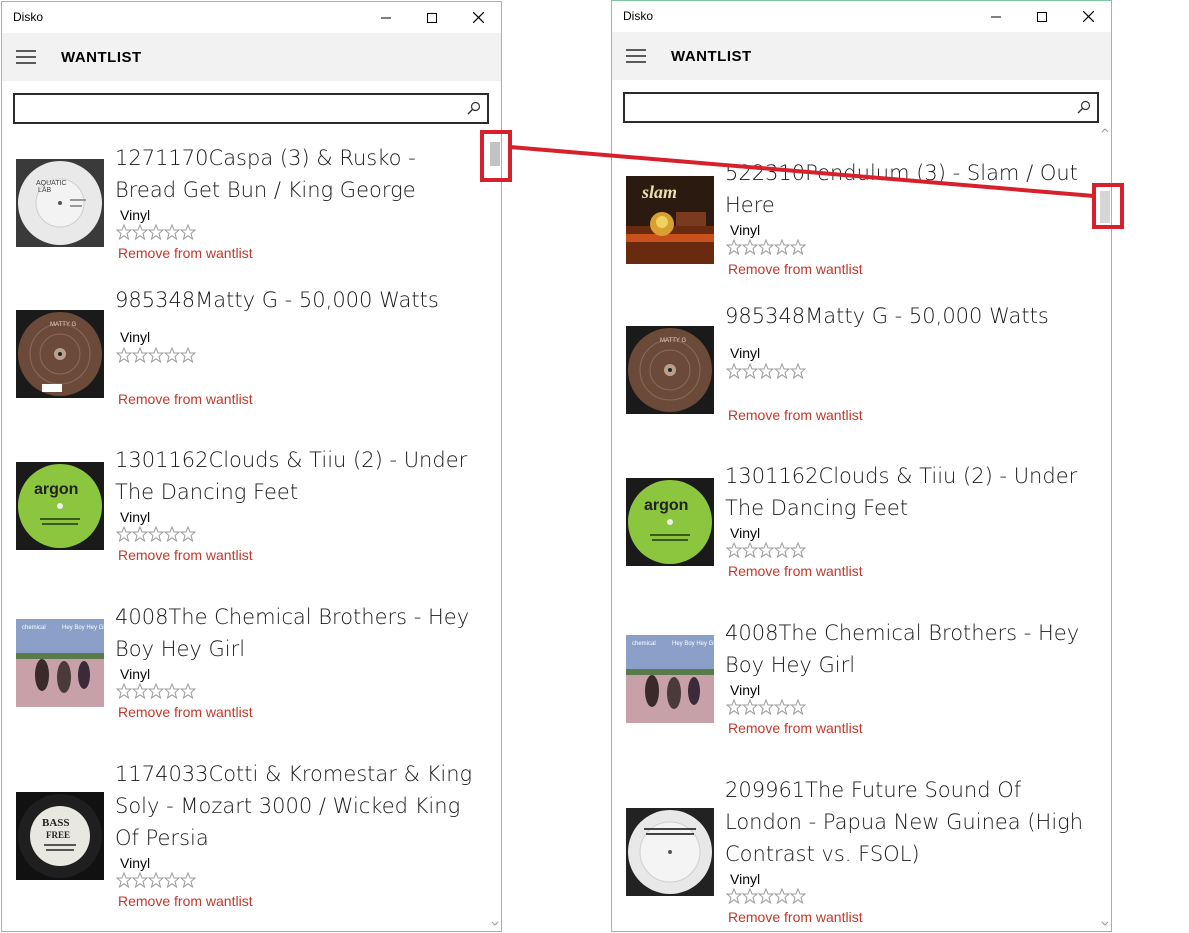 The width and height of the screenshot is (1189, 933). I want to click on app-bar: WANTLIST, so click(251, 57).